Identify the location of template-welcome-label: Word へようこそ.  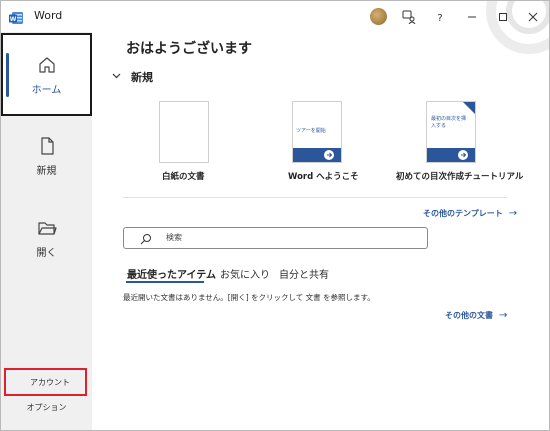
(323, 176).